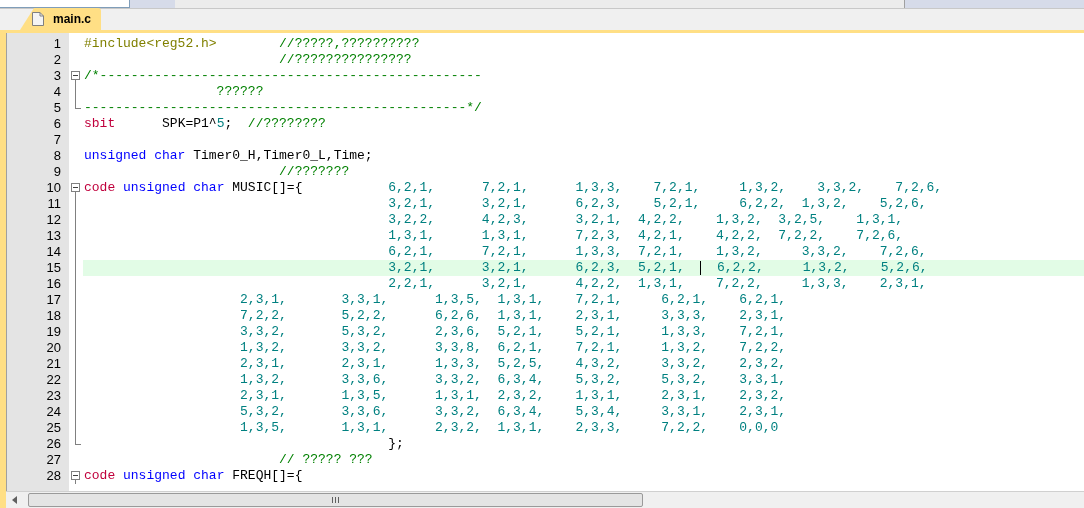  I want to click on line-number: 1, so click(57, 44).